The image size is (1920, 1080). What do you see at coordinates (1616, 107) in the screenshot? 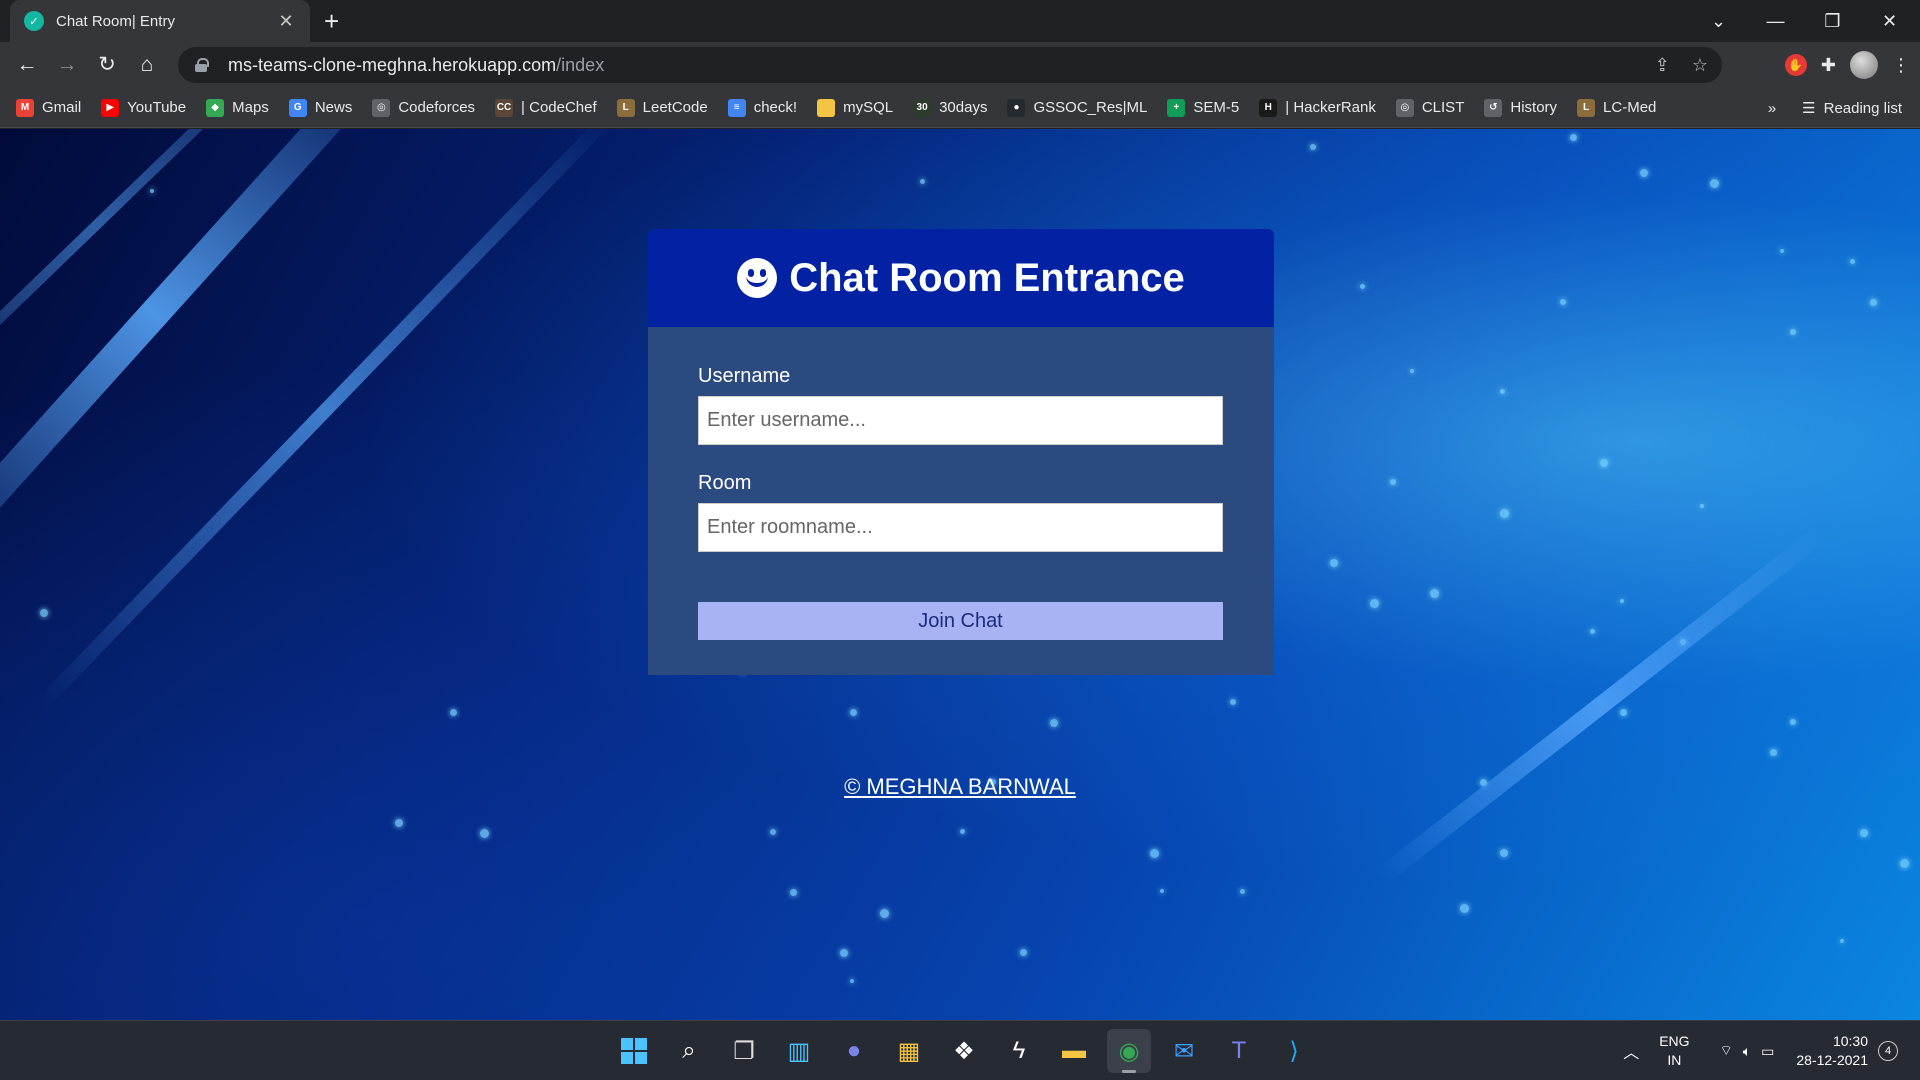
I see `bookmark-item: L LC-Med` at bounding box center [1616, 107].